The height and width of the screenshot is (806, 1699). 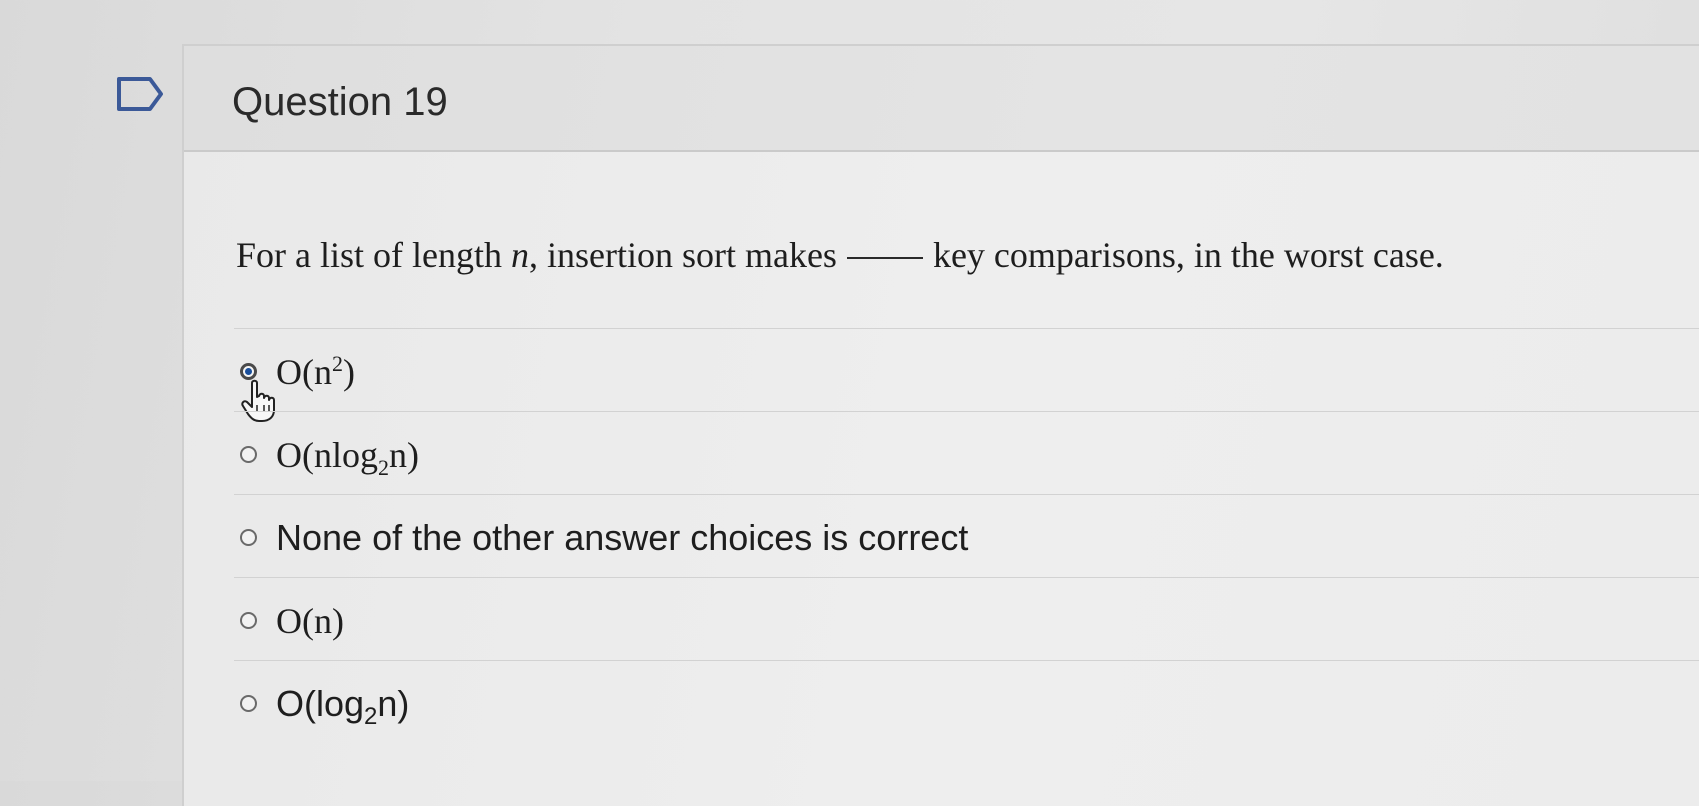 I want to click on answer-blank, so click(x=884, y=258).